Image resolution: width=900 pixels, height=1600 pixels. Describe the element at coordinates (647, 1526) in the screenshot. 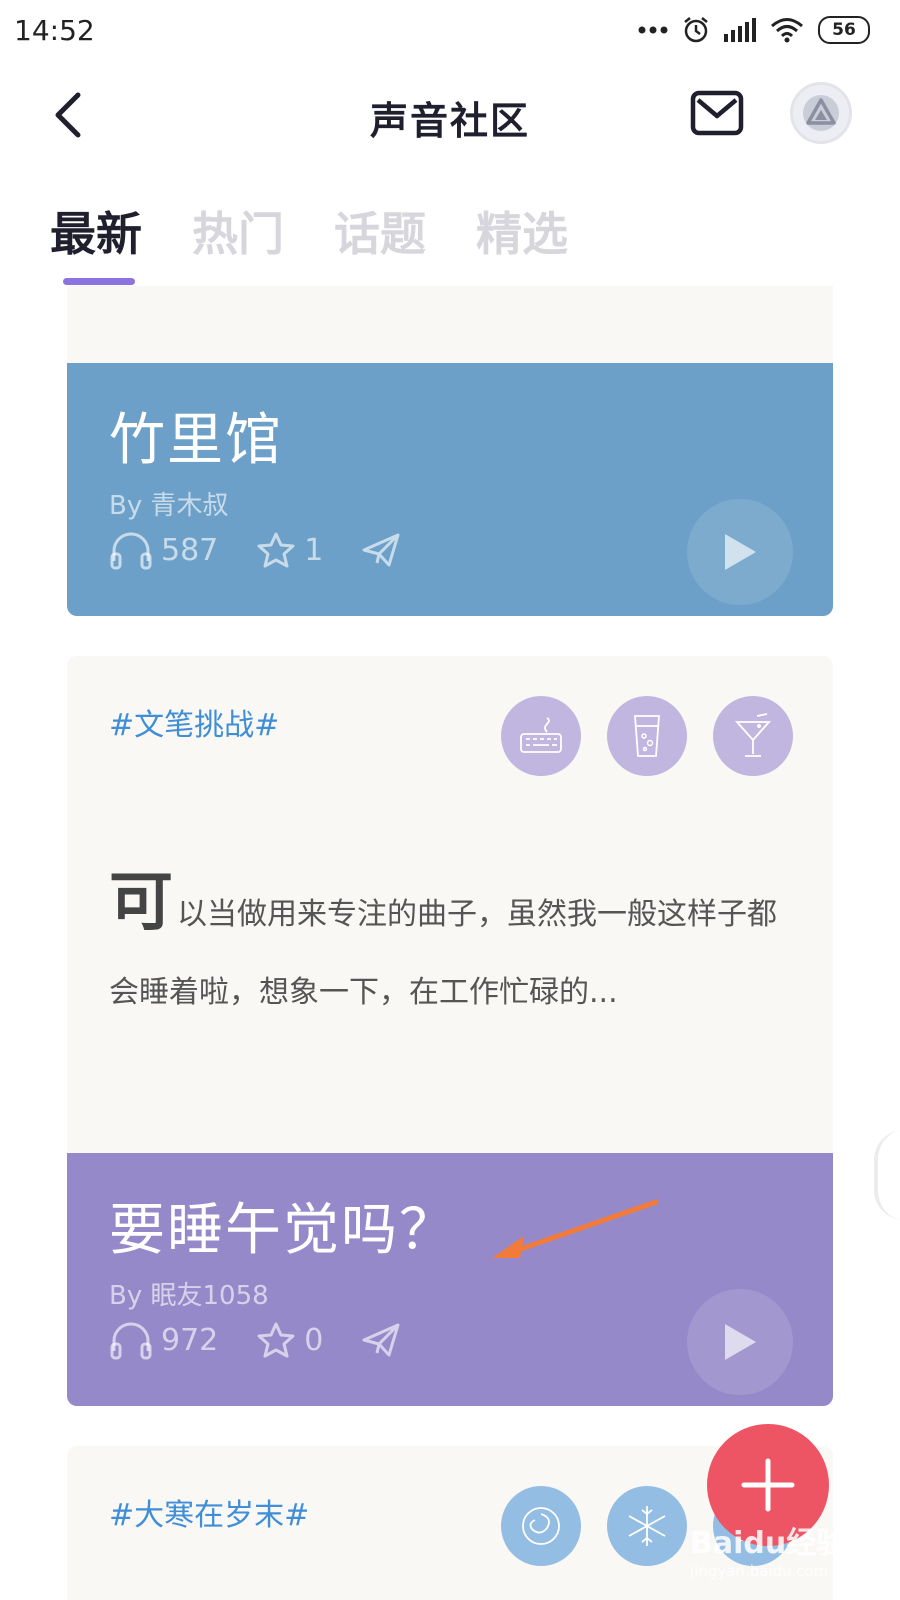

I see `snowflake-icon` at that location.